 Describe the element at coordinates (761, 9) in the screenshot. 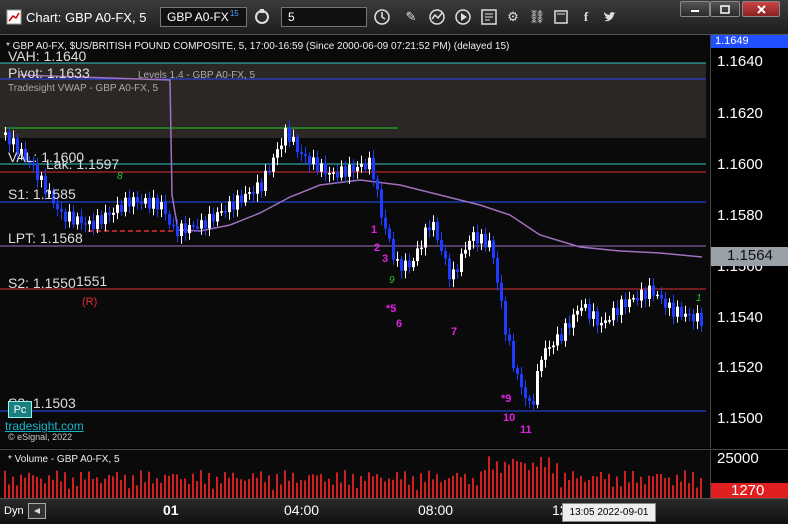

I see `close-button` at that location.